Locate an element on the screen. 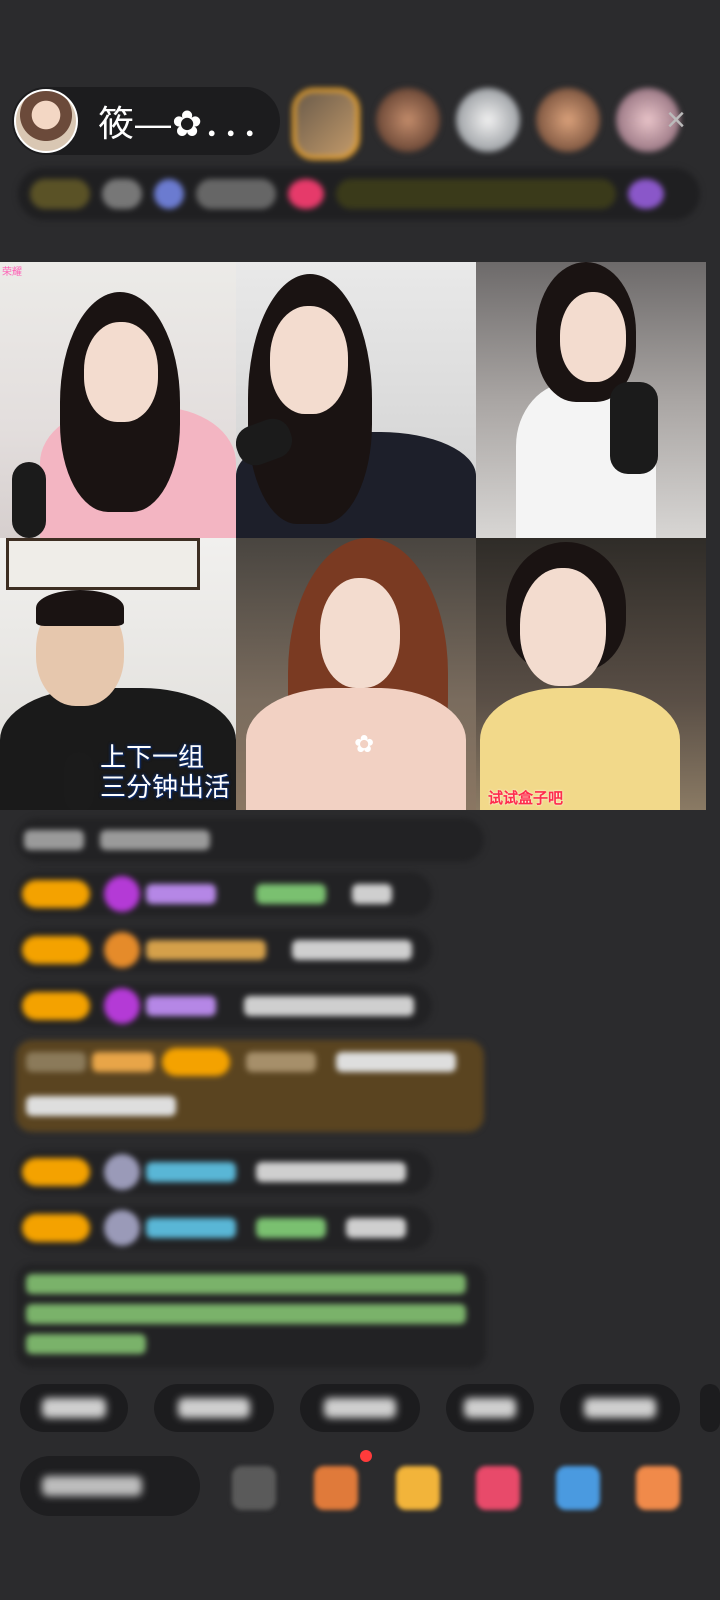 This screenshot has width=720, height=1600. tile-badge: 荣耀 is located at coordinates (12, 272).